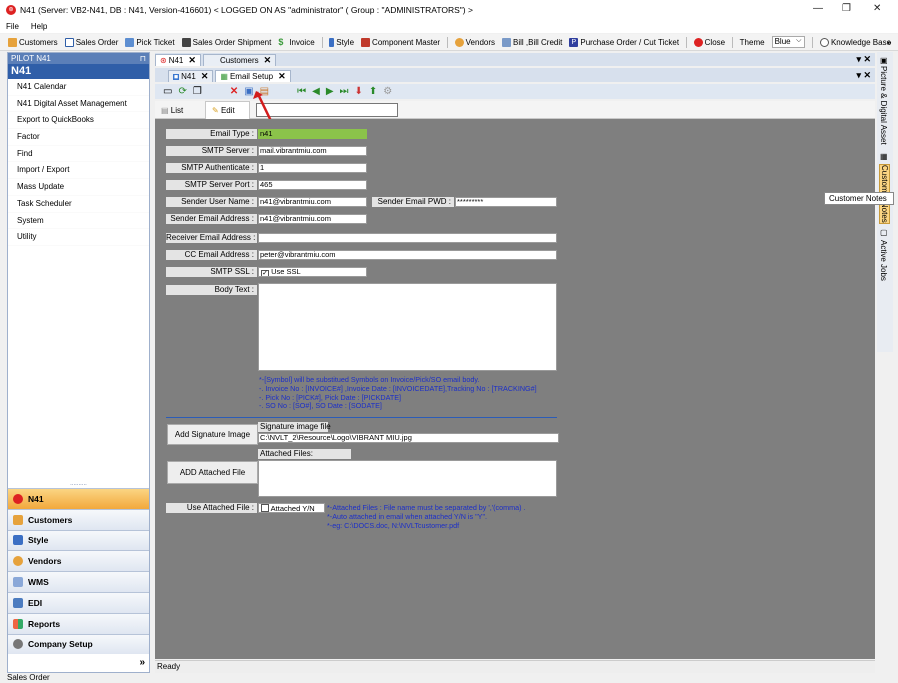  I want to click on toolbar-pick-ticket: Pick Ticket, so click(150, 42).